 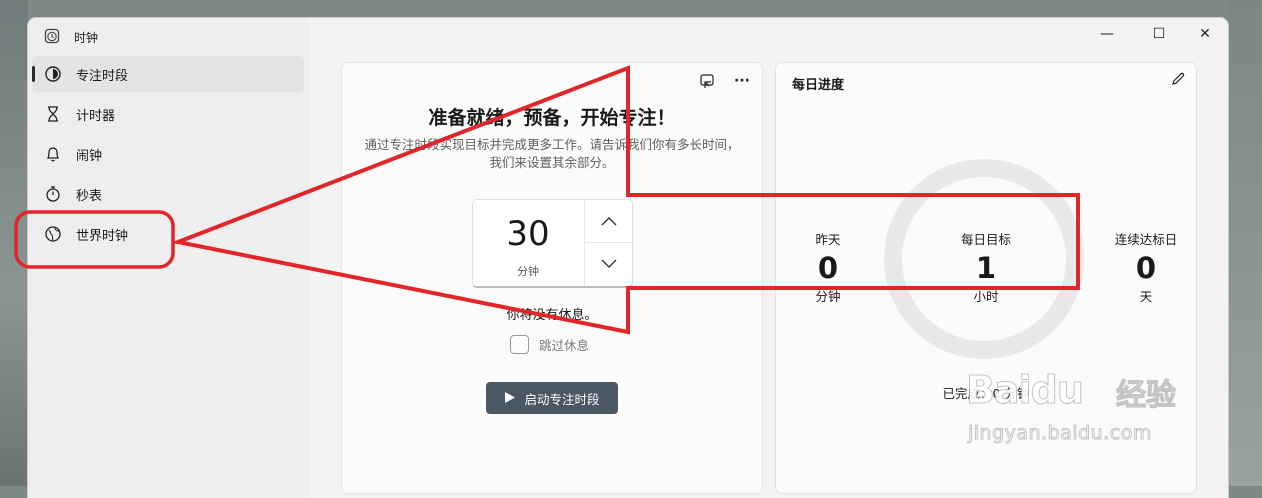 I want to click on close-icon: ✕, so click(x=1205, y=34).